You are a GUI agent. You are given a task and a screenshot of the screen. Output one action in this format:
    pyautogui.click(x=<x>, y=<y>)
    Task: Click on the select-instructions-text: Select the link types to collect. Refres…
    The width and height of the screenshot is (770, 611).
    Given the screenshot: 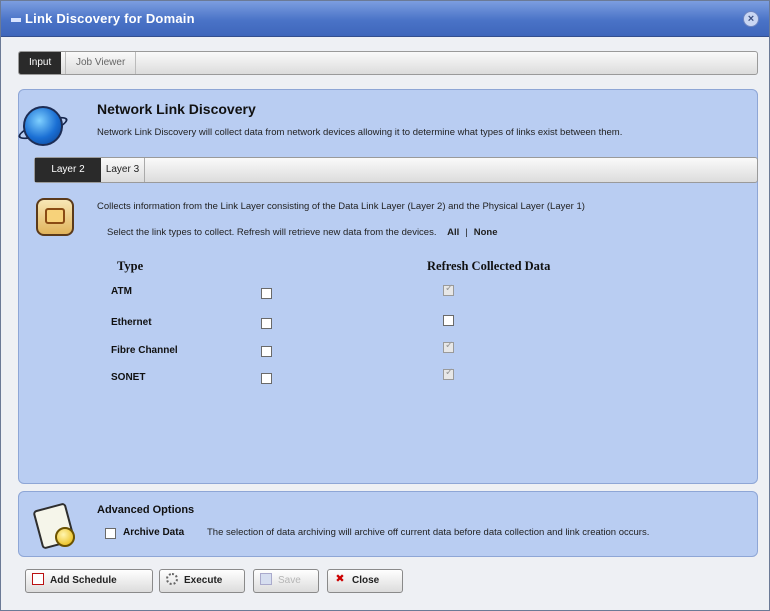 What is the action you would take?
    pyautogui.click(x=272, y=232)
    